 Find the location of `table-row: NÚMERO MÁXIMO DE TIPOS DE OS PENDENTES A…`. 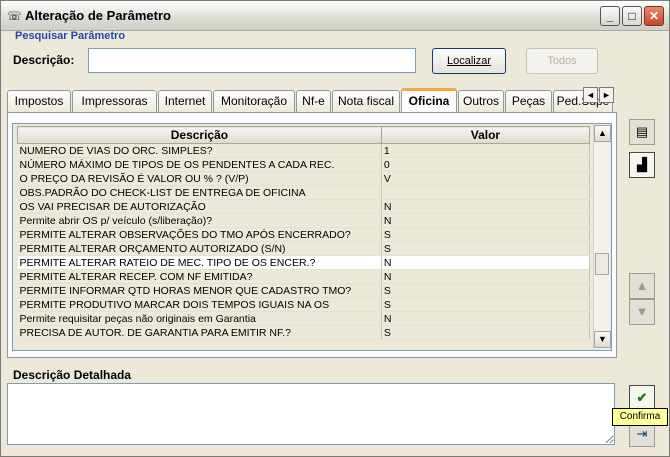

table-row: NÚMERO MÁXIMO DE TIPOS DE OS PENDENTES A… is located at coordinates (304, 164).